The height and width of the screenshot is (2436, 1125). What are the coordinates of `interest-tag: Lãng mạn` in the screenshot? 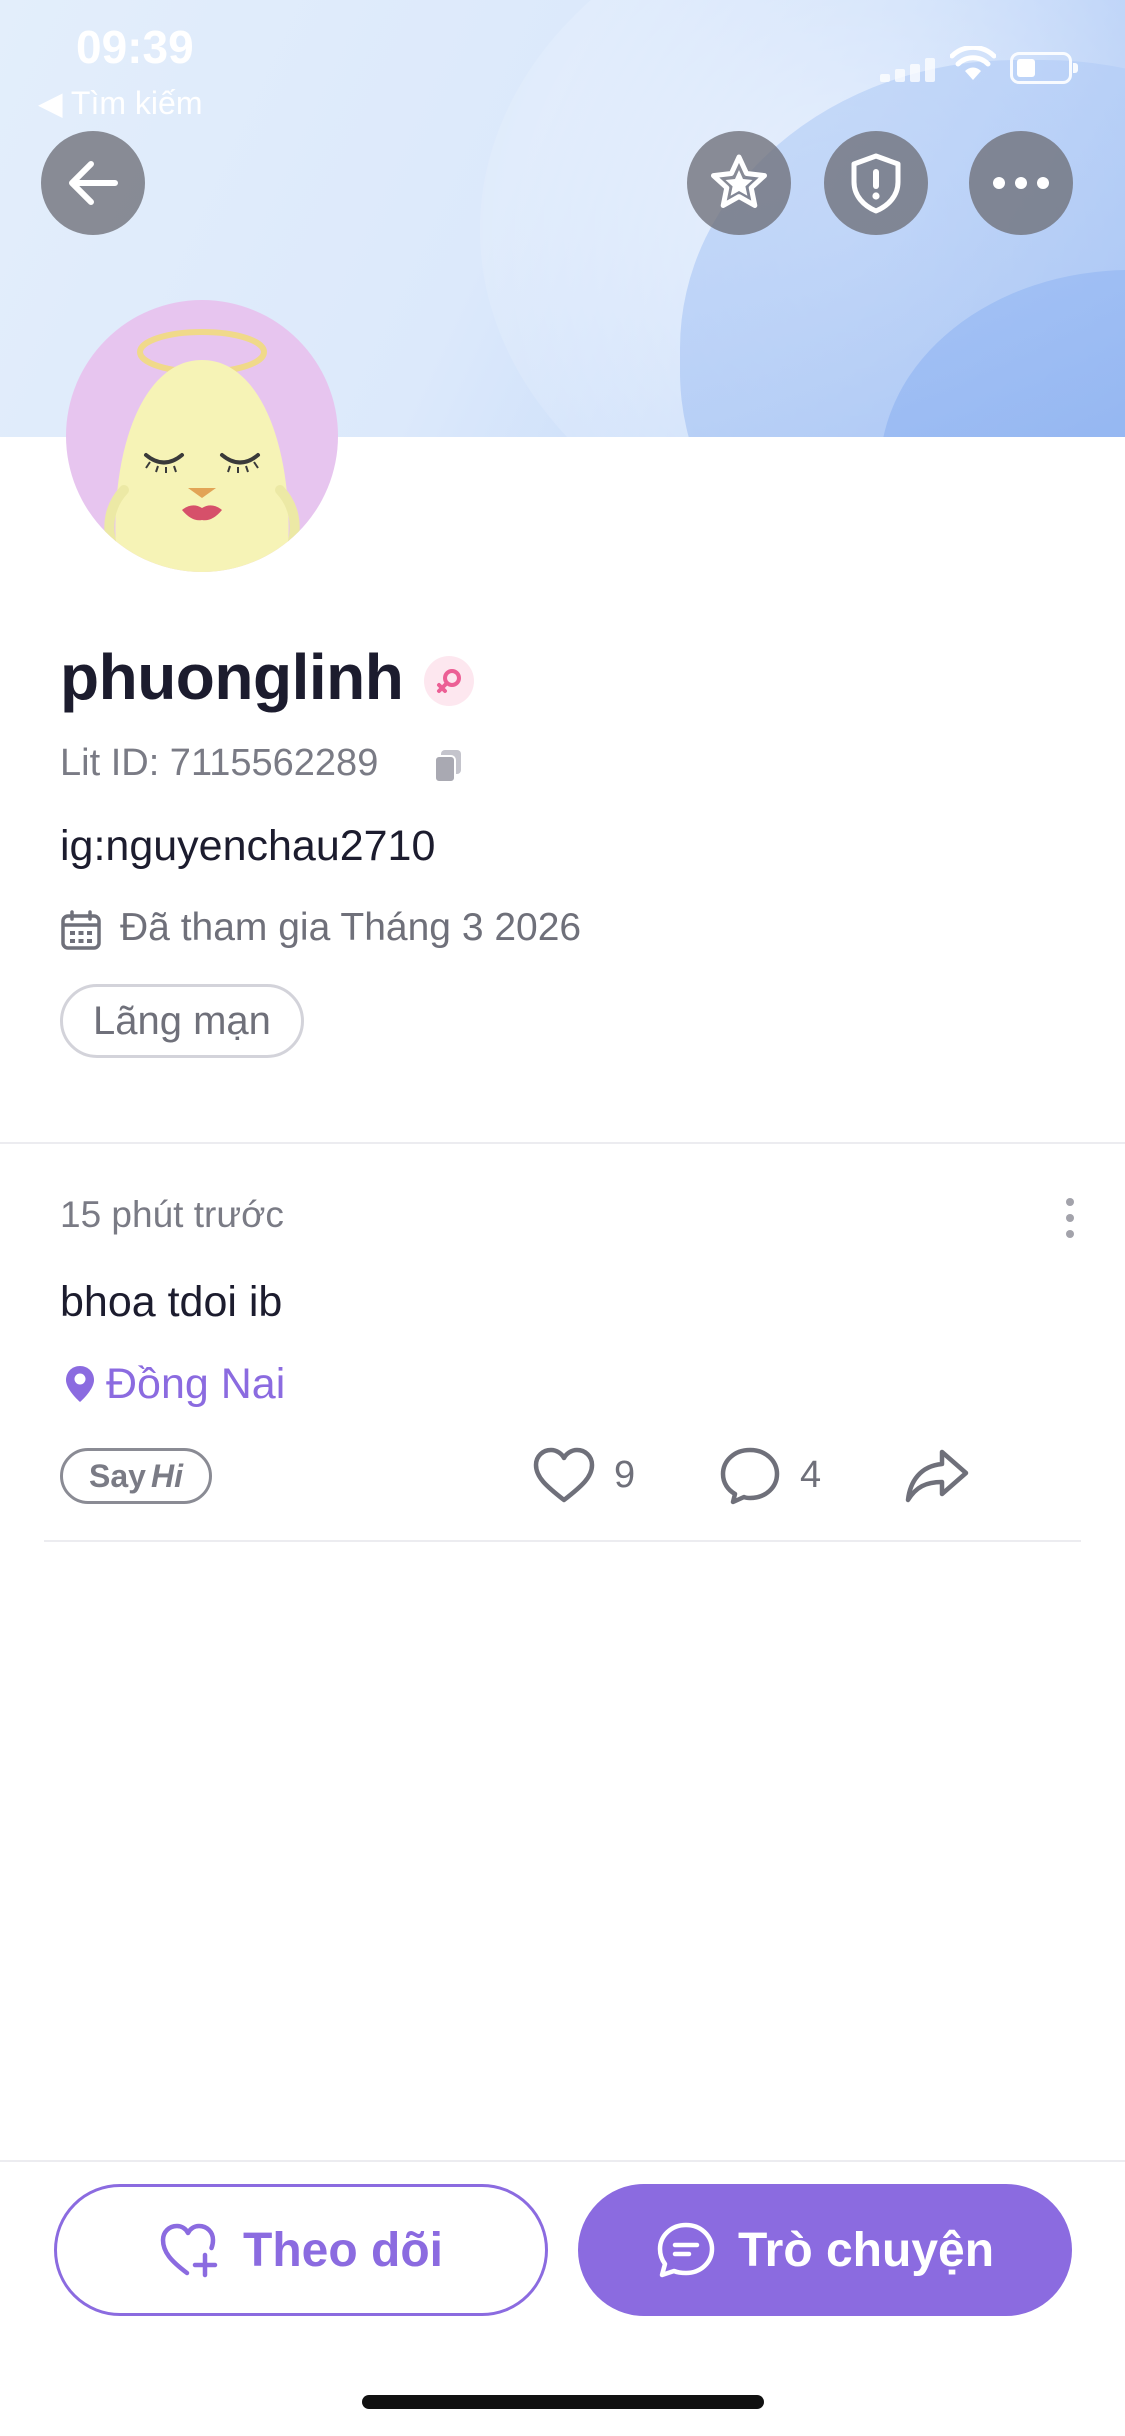 It's located at (182, 1021).